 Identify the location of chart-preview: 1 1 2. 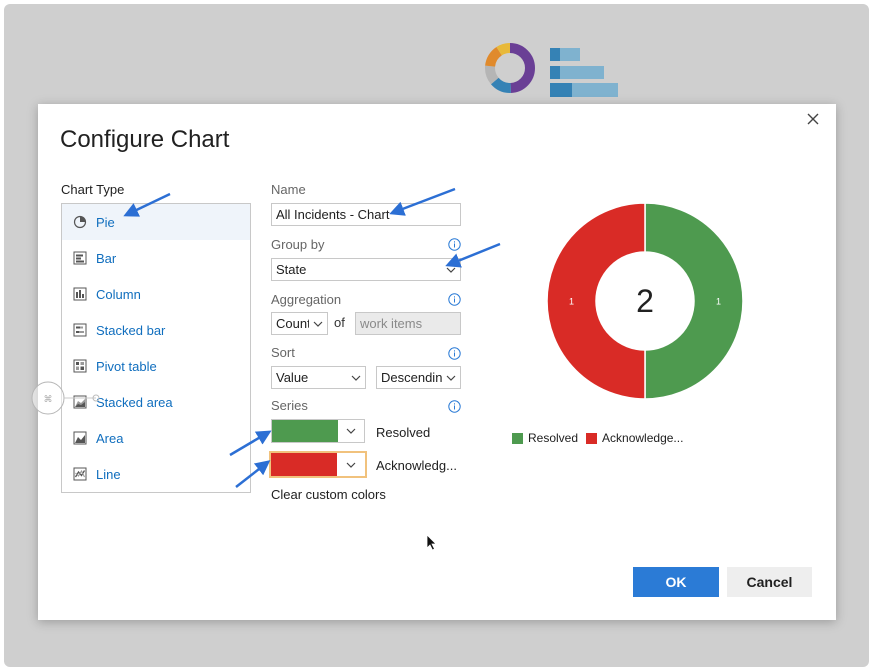
(645, 301).